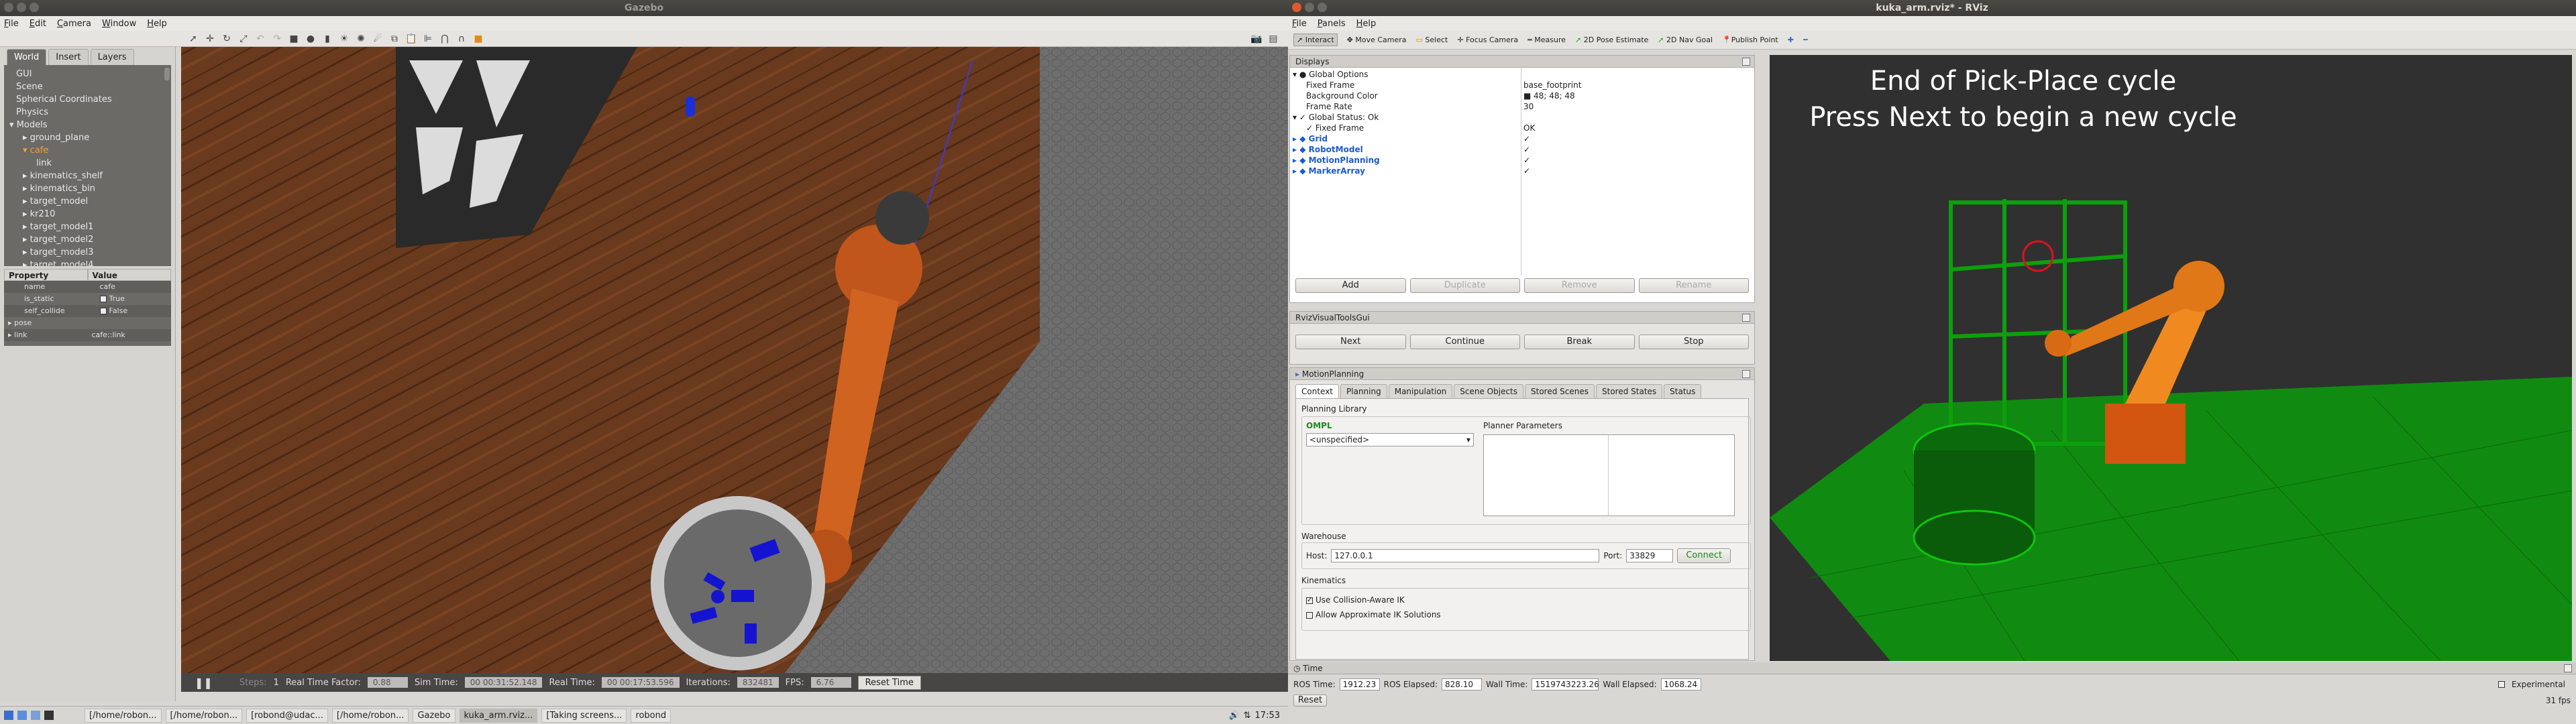 Image resolution: width=2576 pixels, height=724 pixels. I want to click on tab-planning: Planning, so click(1363, 391).